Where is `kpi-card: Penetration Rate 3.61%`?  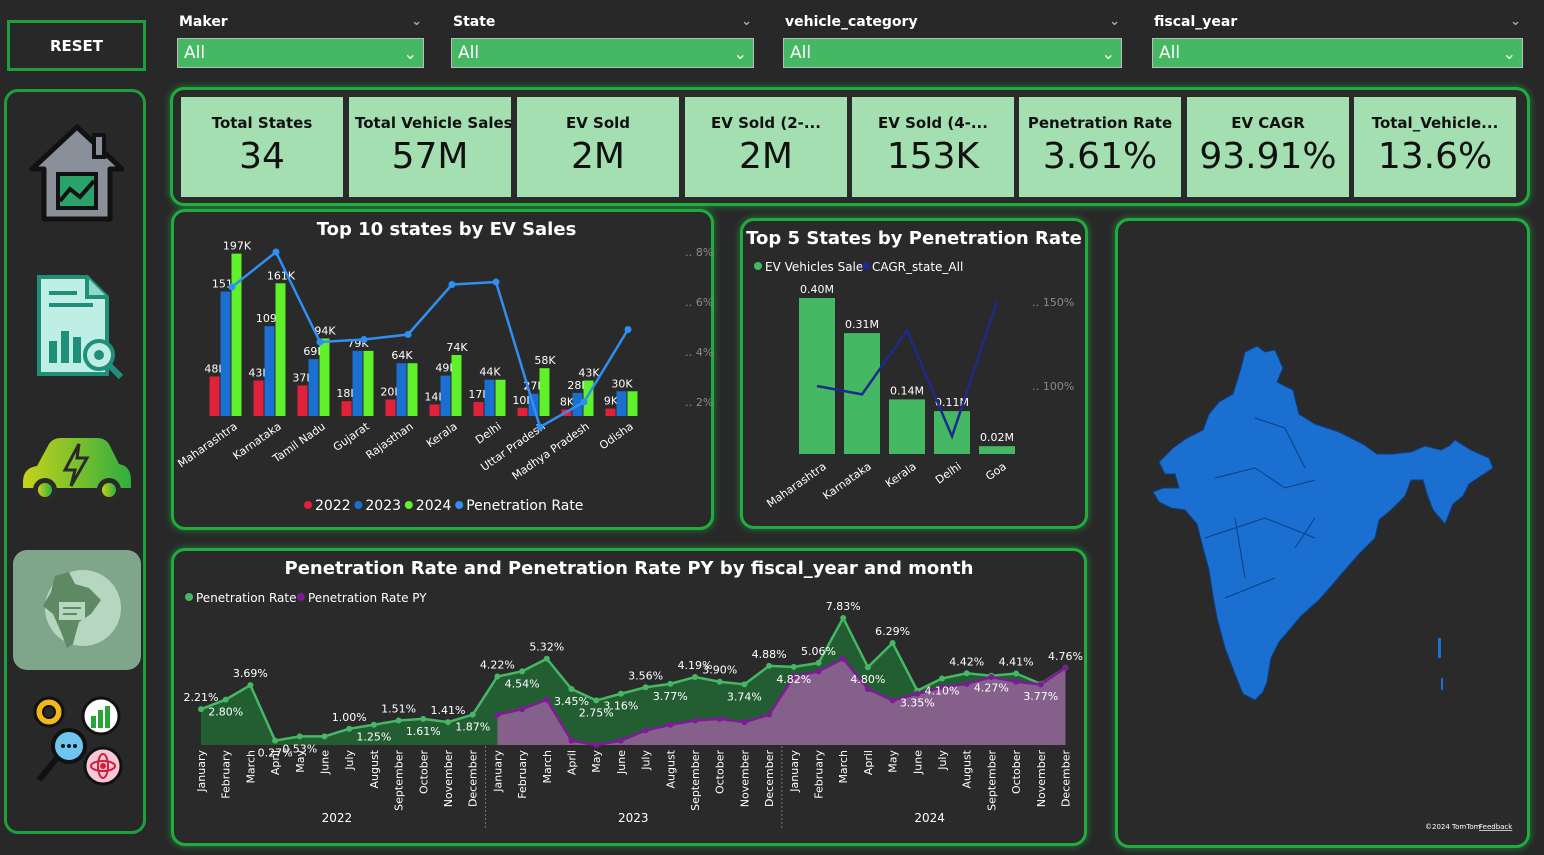 kpi-card: Penetration Rate 3.61% is located at coordinates (1100, 147).